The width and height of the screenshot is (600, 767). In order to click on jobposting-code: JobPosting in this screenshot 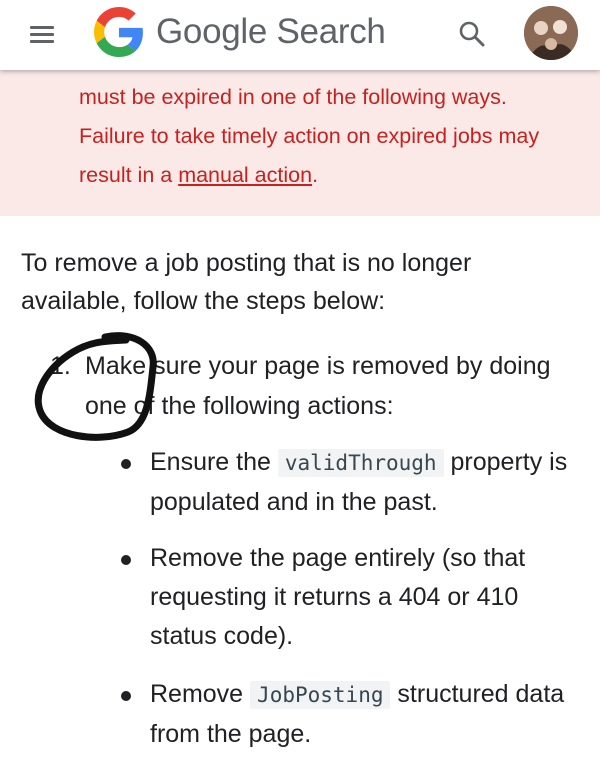, I will do `click(320, 695)`.